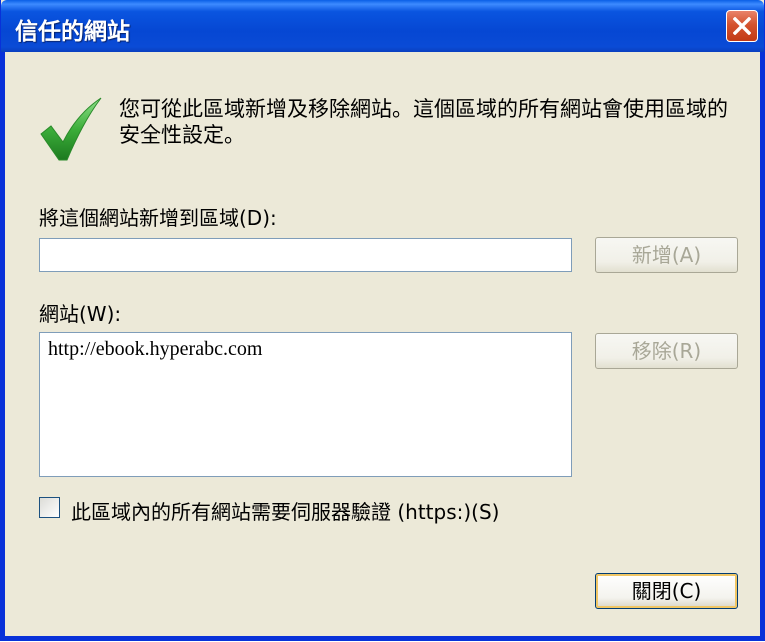  What do you see at coordinates (72, 32) in the screenshot?
I see `window-title: 信任的網站` at bounding box center [72, 32].